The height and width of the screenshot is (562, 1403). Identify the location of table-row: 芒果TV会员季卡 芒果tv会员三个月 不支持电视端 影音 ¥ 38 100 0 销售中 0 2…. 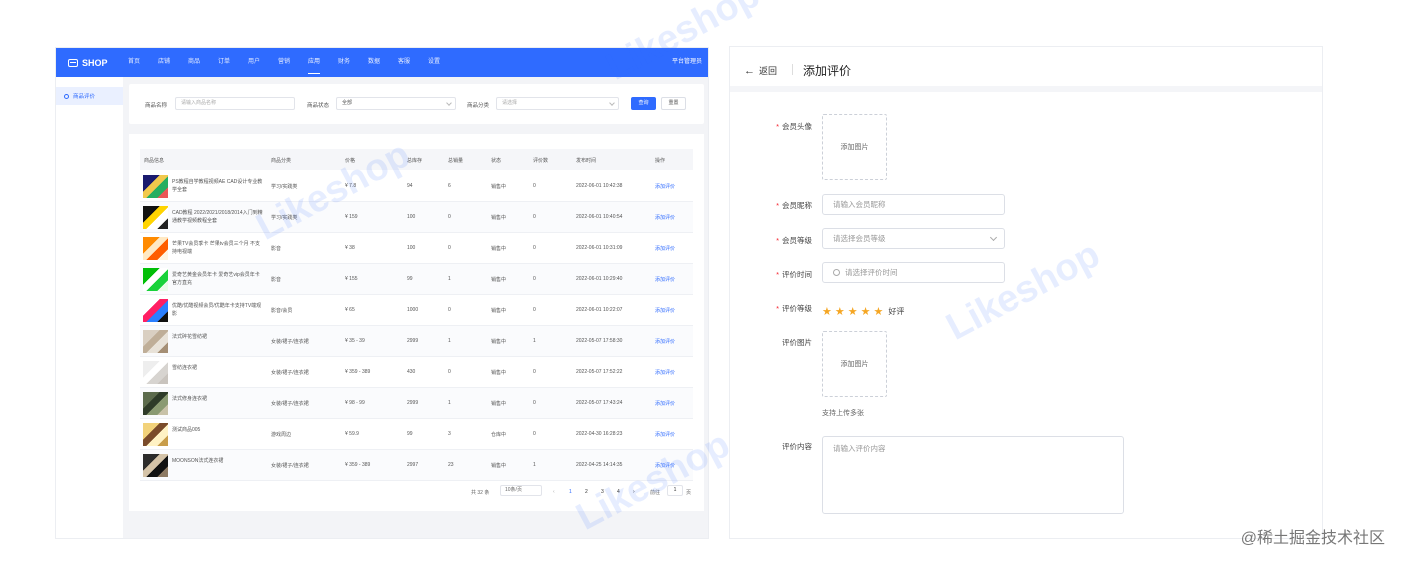
(416, 248).